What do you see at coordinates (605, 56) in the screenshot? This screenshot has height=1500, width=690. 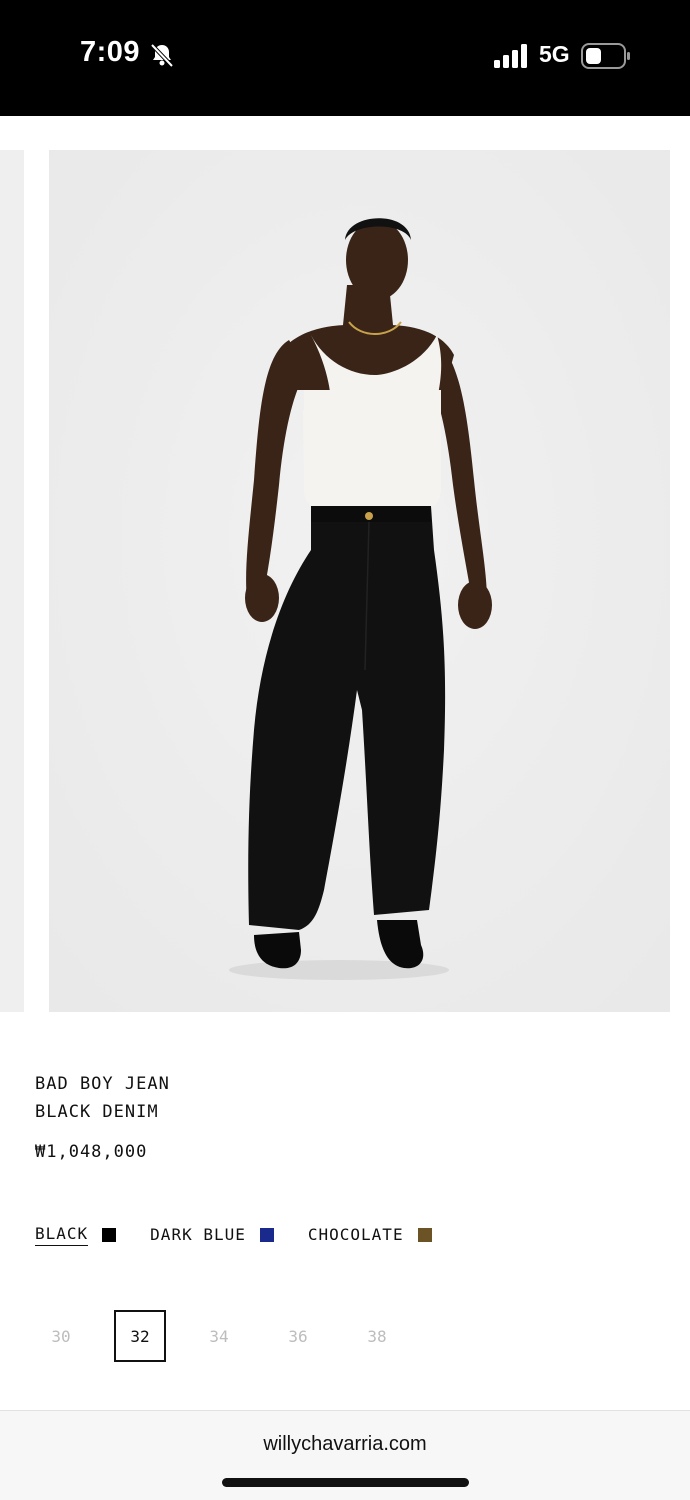 I see `battery-icon` at bounding box center [605, 56].